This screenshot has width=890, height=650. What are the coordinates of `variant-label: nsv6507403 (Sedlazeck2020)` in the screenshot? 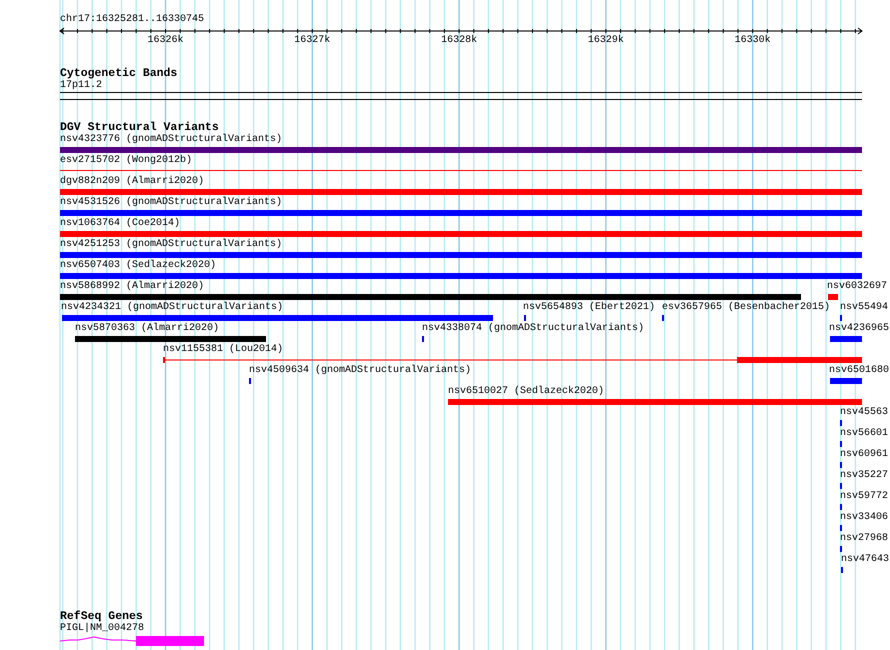 It's located at (138, 265).